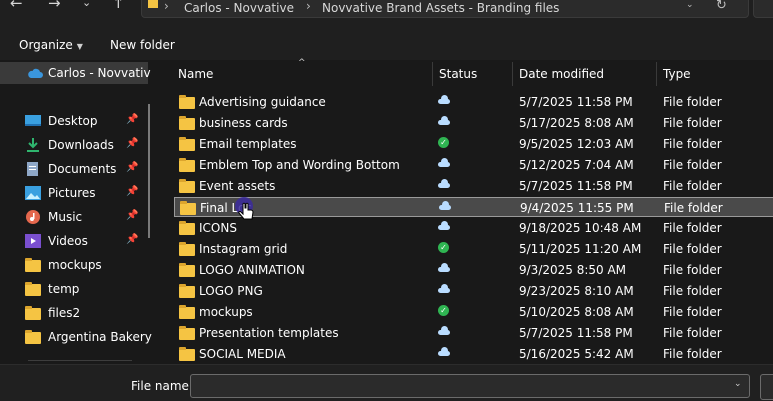 Image resolution: width=773 pixels, height=401 pixels. What do you see at coordinates (100, 337) in the screenshot?
I see `sidebar-item-label: Argentina Bakery` at bounding box center [100, 337].